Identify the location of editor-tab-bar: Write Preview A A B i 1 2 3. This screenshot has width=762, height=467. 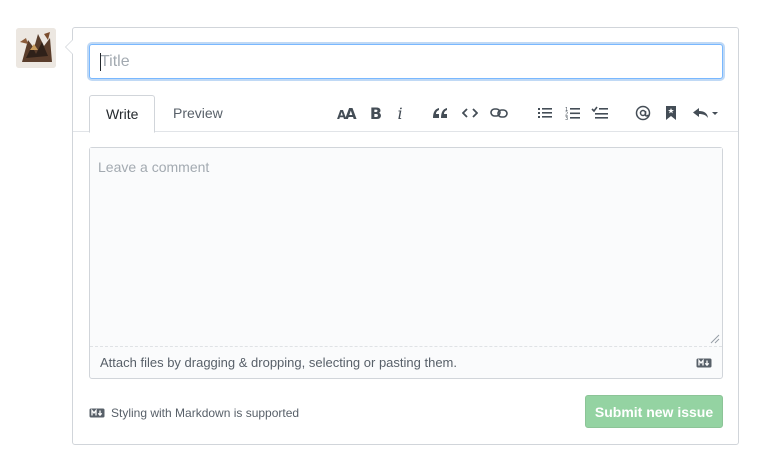
(405, 114).